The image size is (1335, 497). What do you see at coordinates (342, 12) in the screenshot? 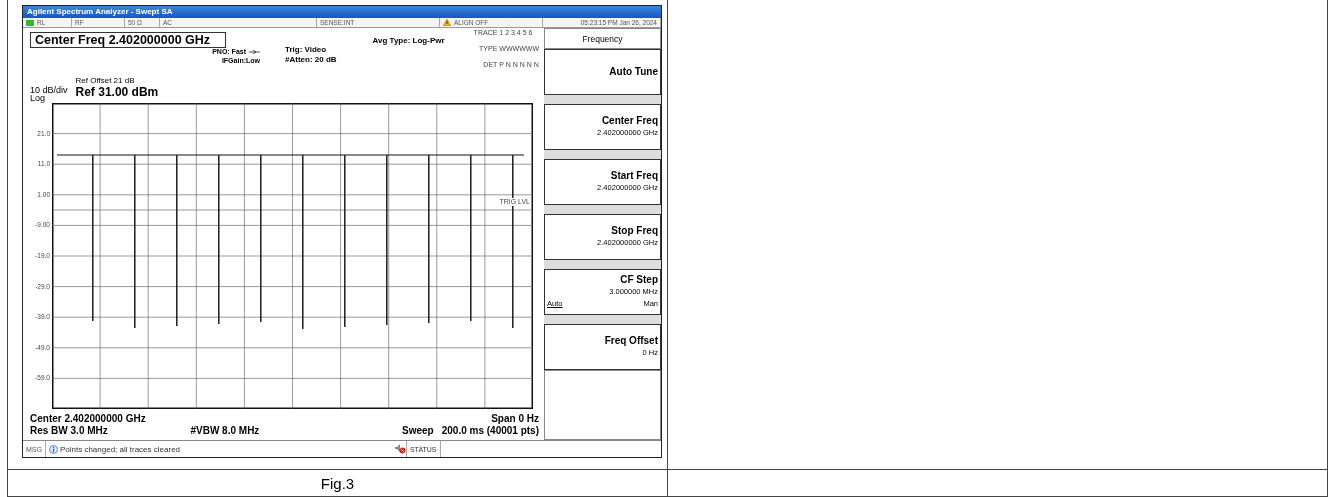
I see `window-title: Agilent Spectrum Analyzer - Swept SA` at bounding box center [342, 12].